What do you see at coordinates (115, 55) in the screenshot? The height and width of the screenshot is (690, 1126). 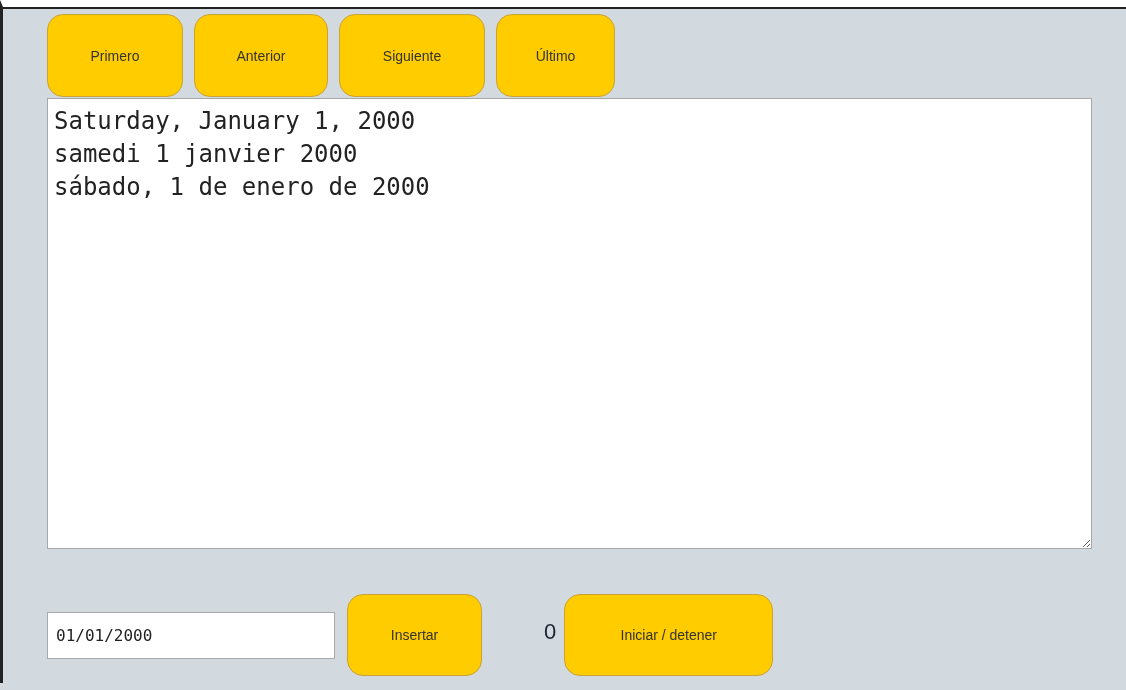 I see `first-button: Primero` at bounding box center [115, 55].